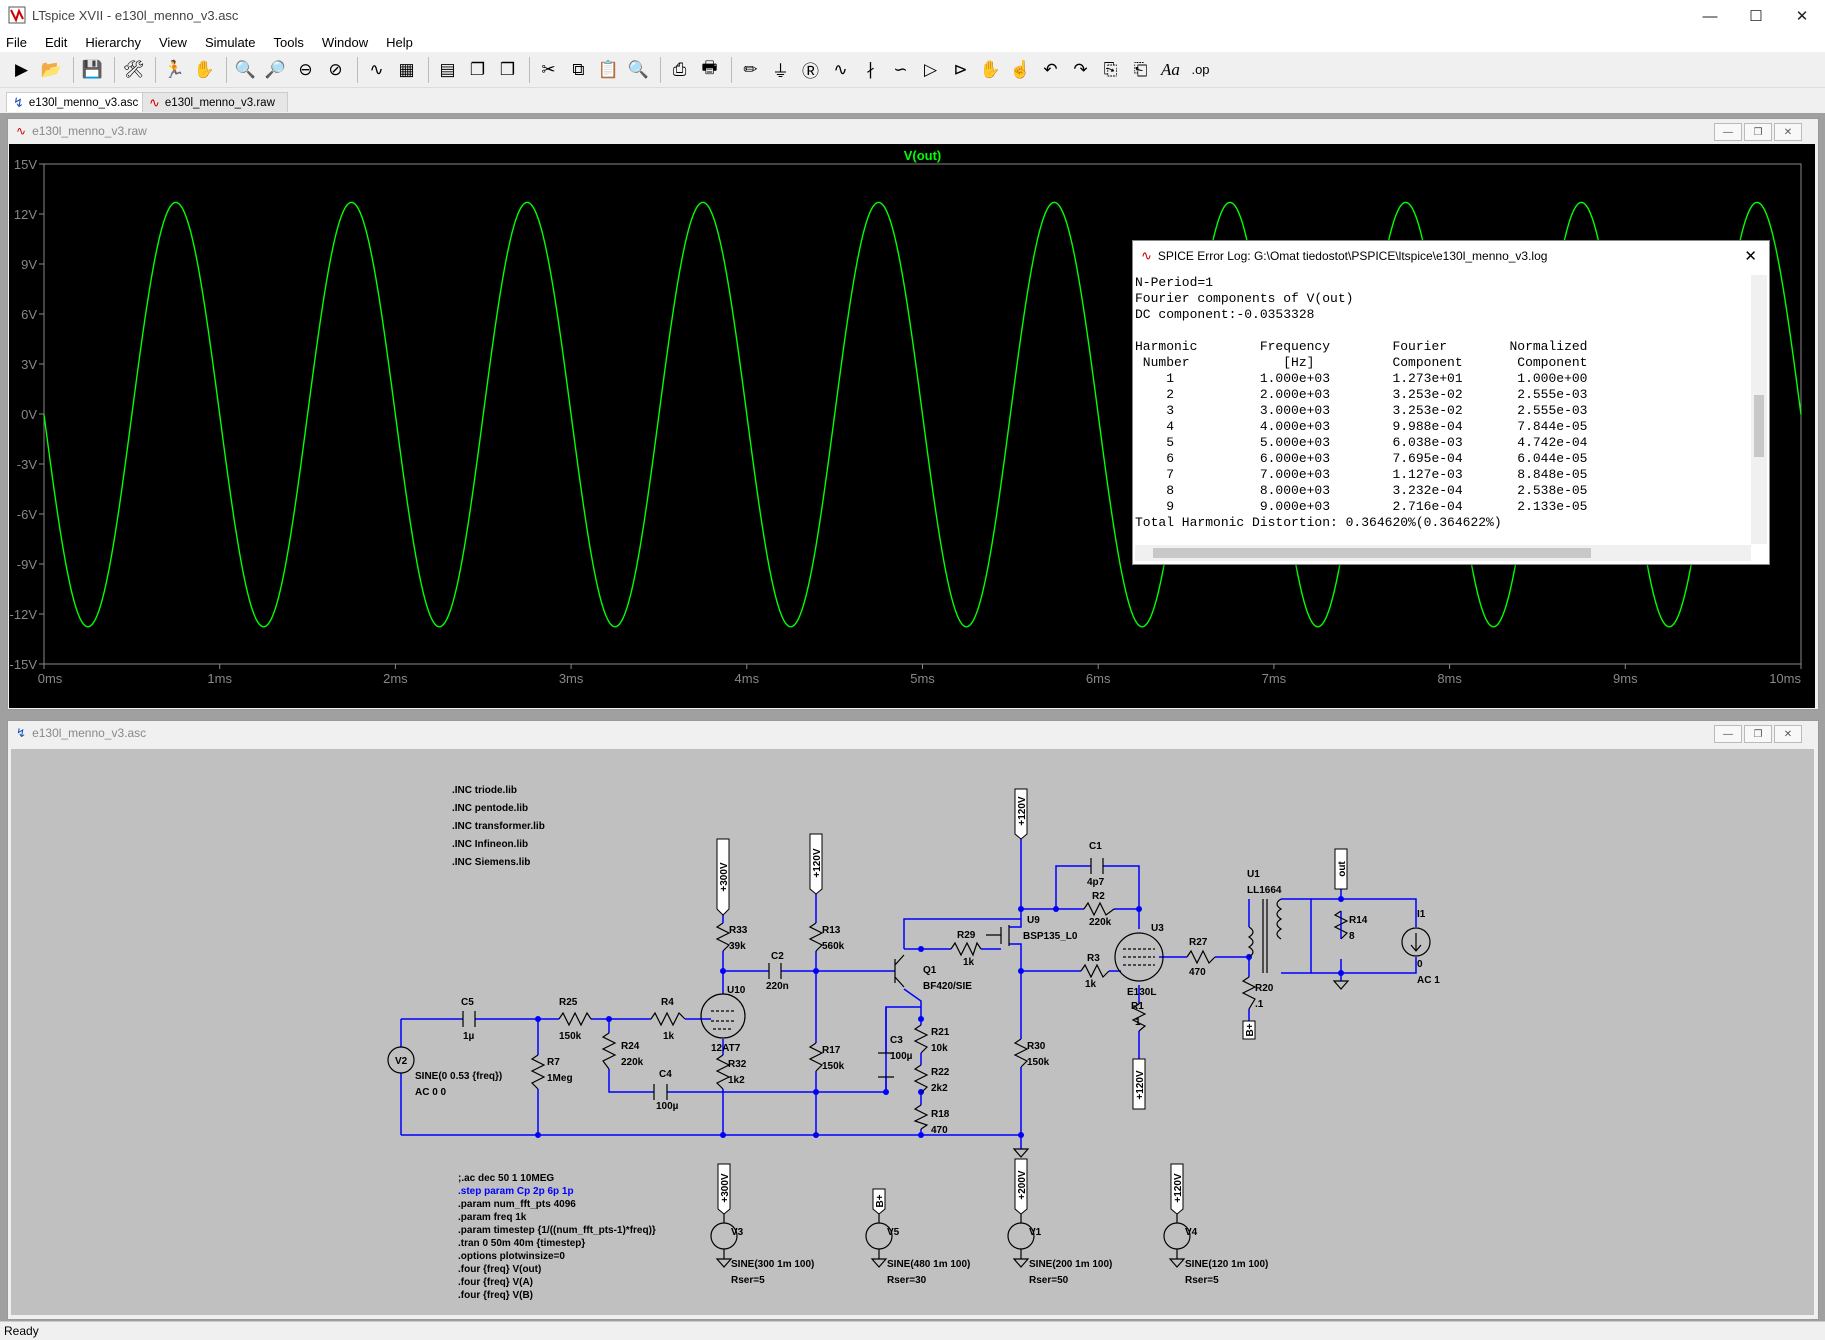  Describe the element at coordinates (21, 69) in the screenshot. I see `run-icon: ▶` at that location.